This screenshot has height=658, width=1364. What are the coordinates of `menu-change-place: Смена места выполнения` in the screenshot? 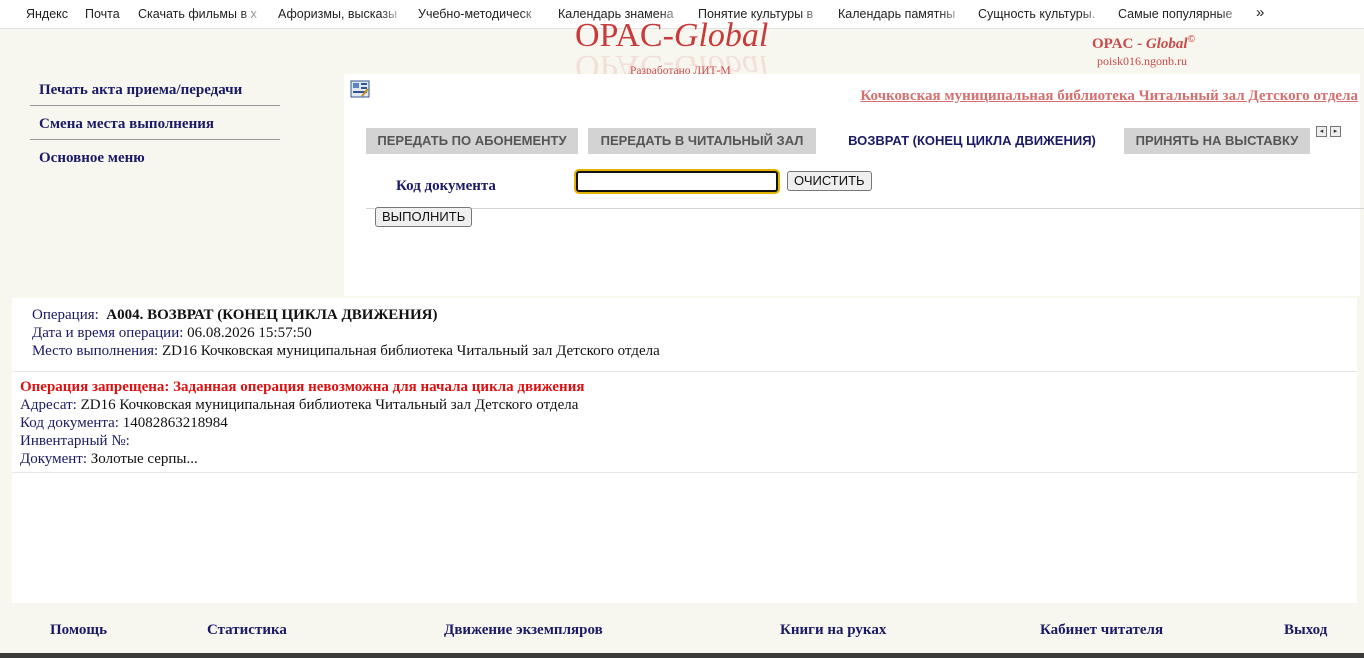 It's located at (155, 127).